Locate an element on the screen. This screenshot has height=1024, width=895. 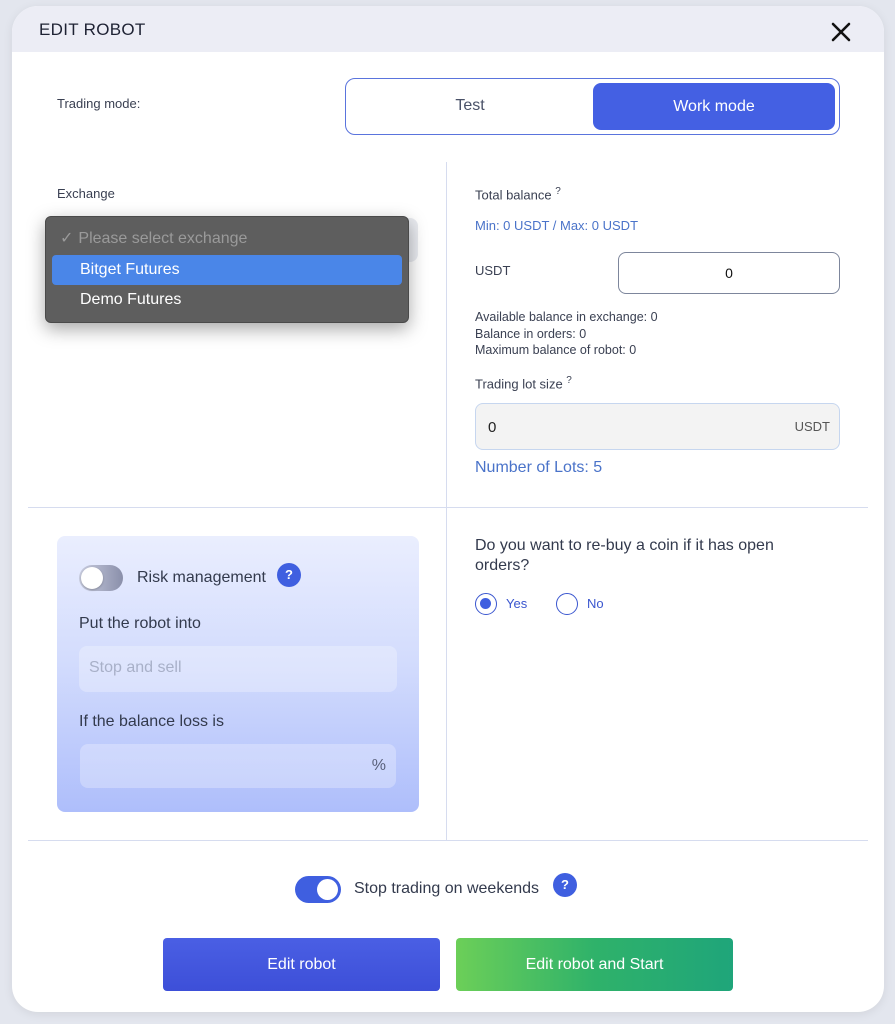
percent-unit: % is located at coordinates (378, 765).